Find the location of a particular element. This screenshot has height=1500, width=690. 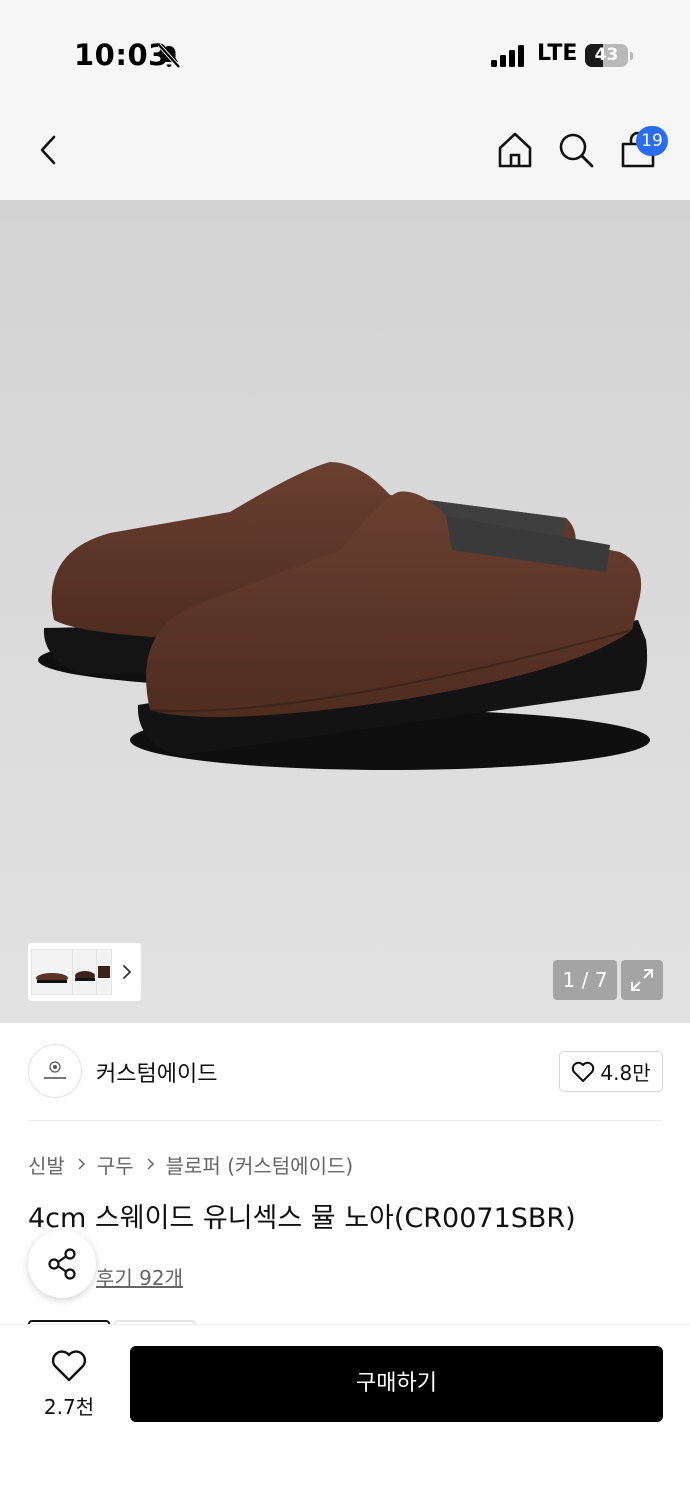

breadcrumb-item: 신발 is located at coordinates (46, 1164).